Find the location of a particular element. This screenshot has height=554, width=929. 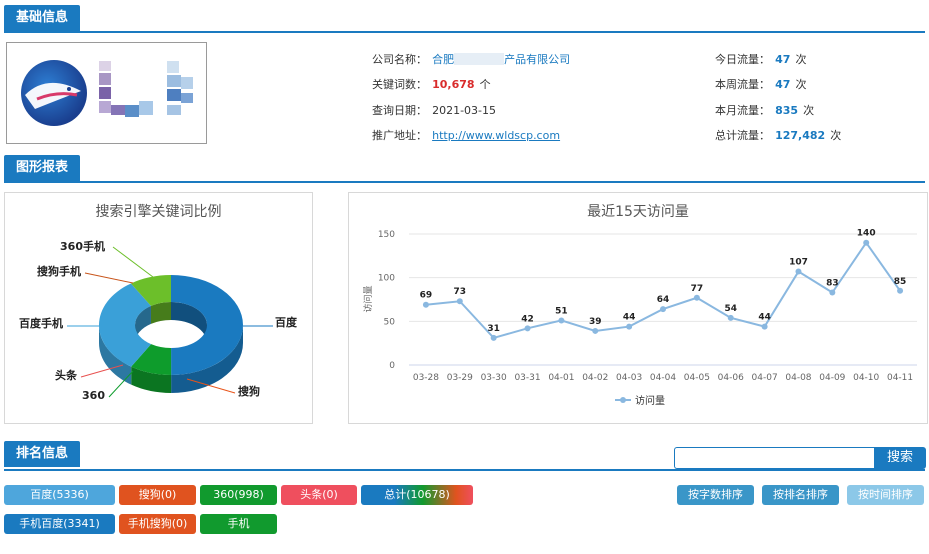

sort-by-length-button: 按字数排序 is located at coordinates (715, 495).